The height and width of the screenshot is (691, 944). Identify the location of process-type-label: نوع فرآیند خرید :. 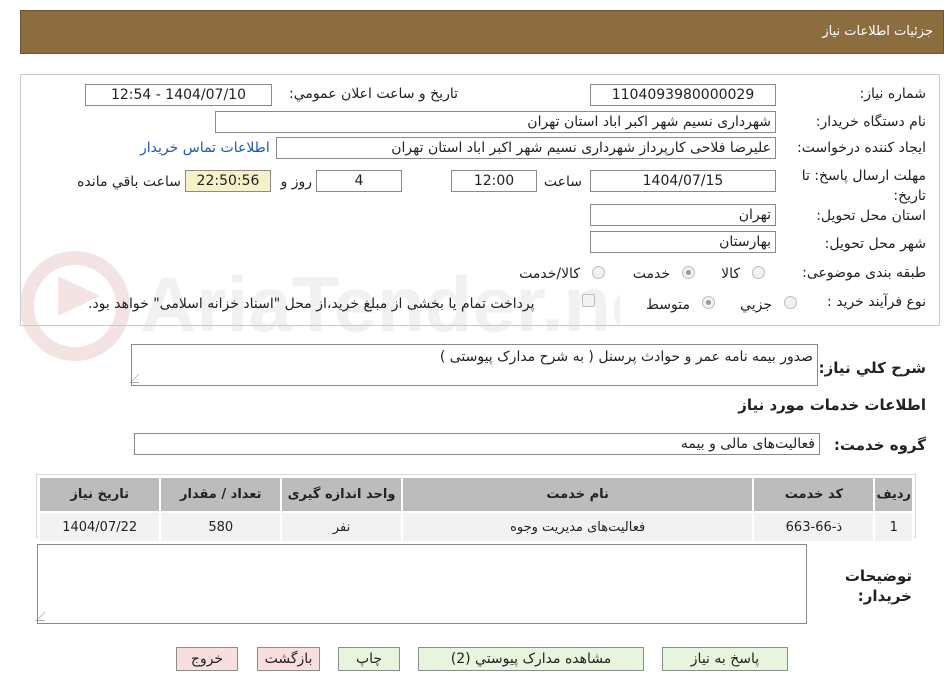
(876, 302).